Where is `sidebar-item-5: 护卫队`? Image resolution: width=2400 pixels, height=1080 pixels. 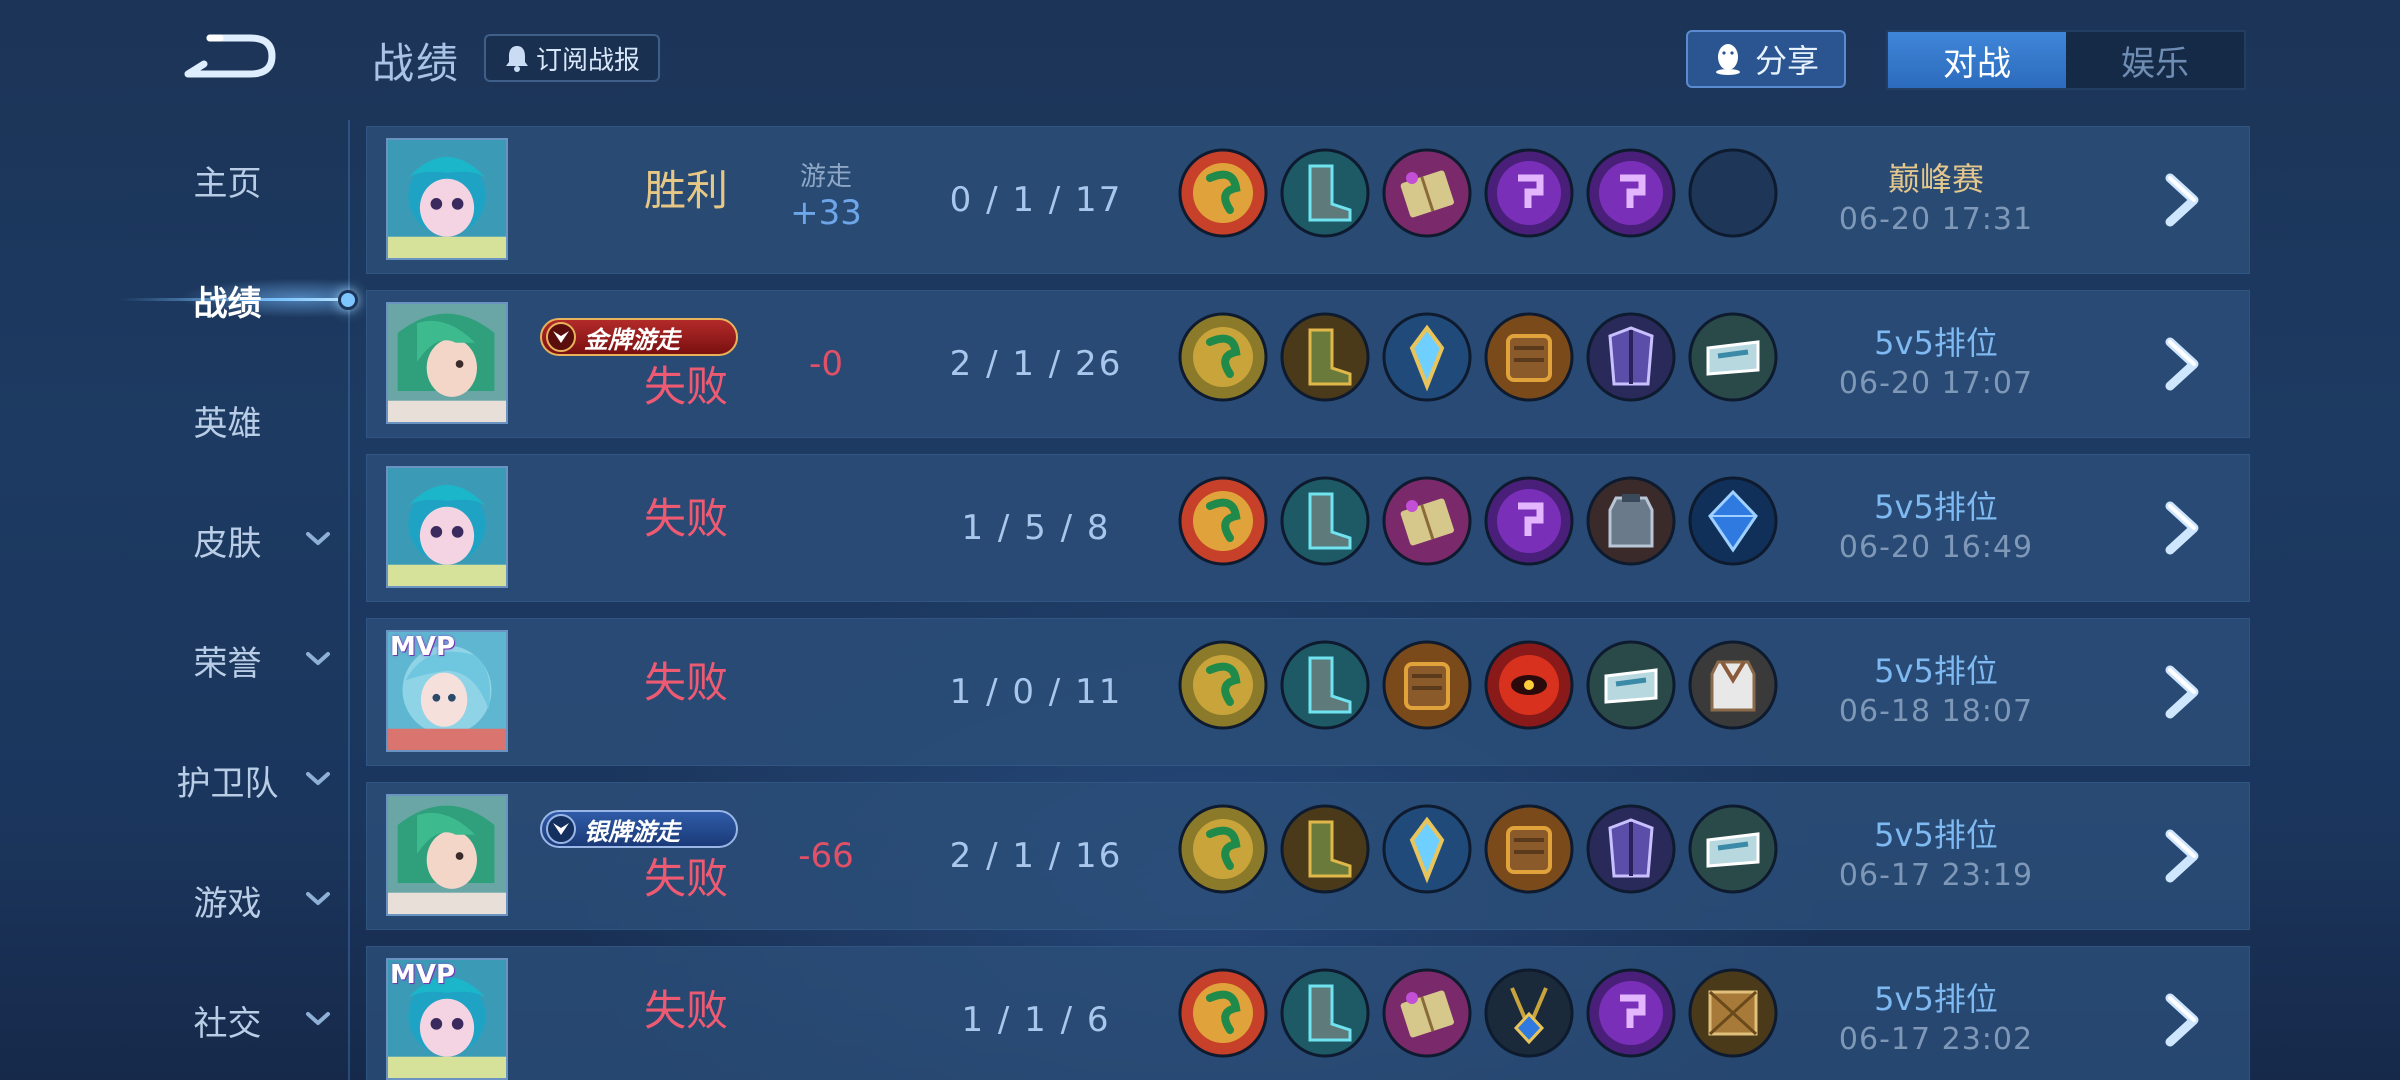 sidebar-item-5: 护卫队 is located at coordinates (175, 780).